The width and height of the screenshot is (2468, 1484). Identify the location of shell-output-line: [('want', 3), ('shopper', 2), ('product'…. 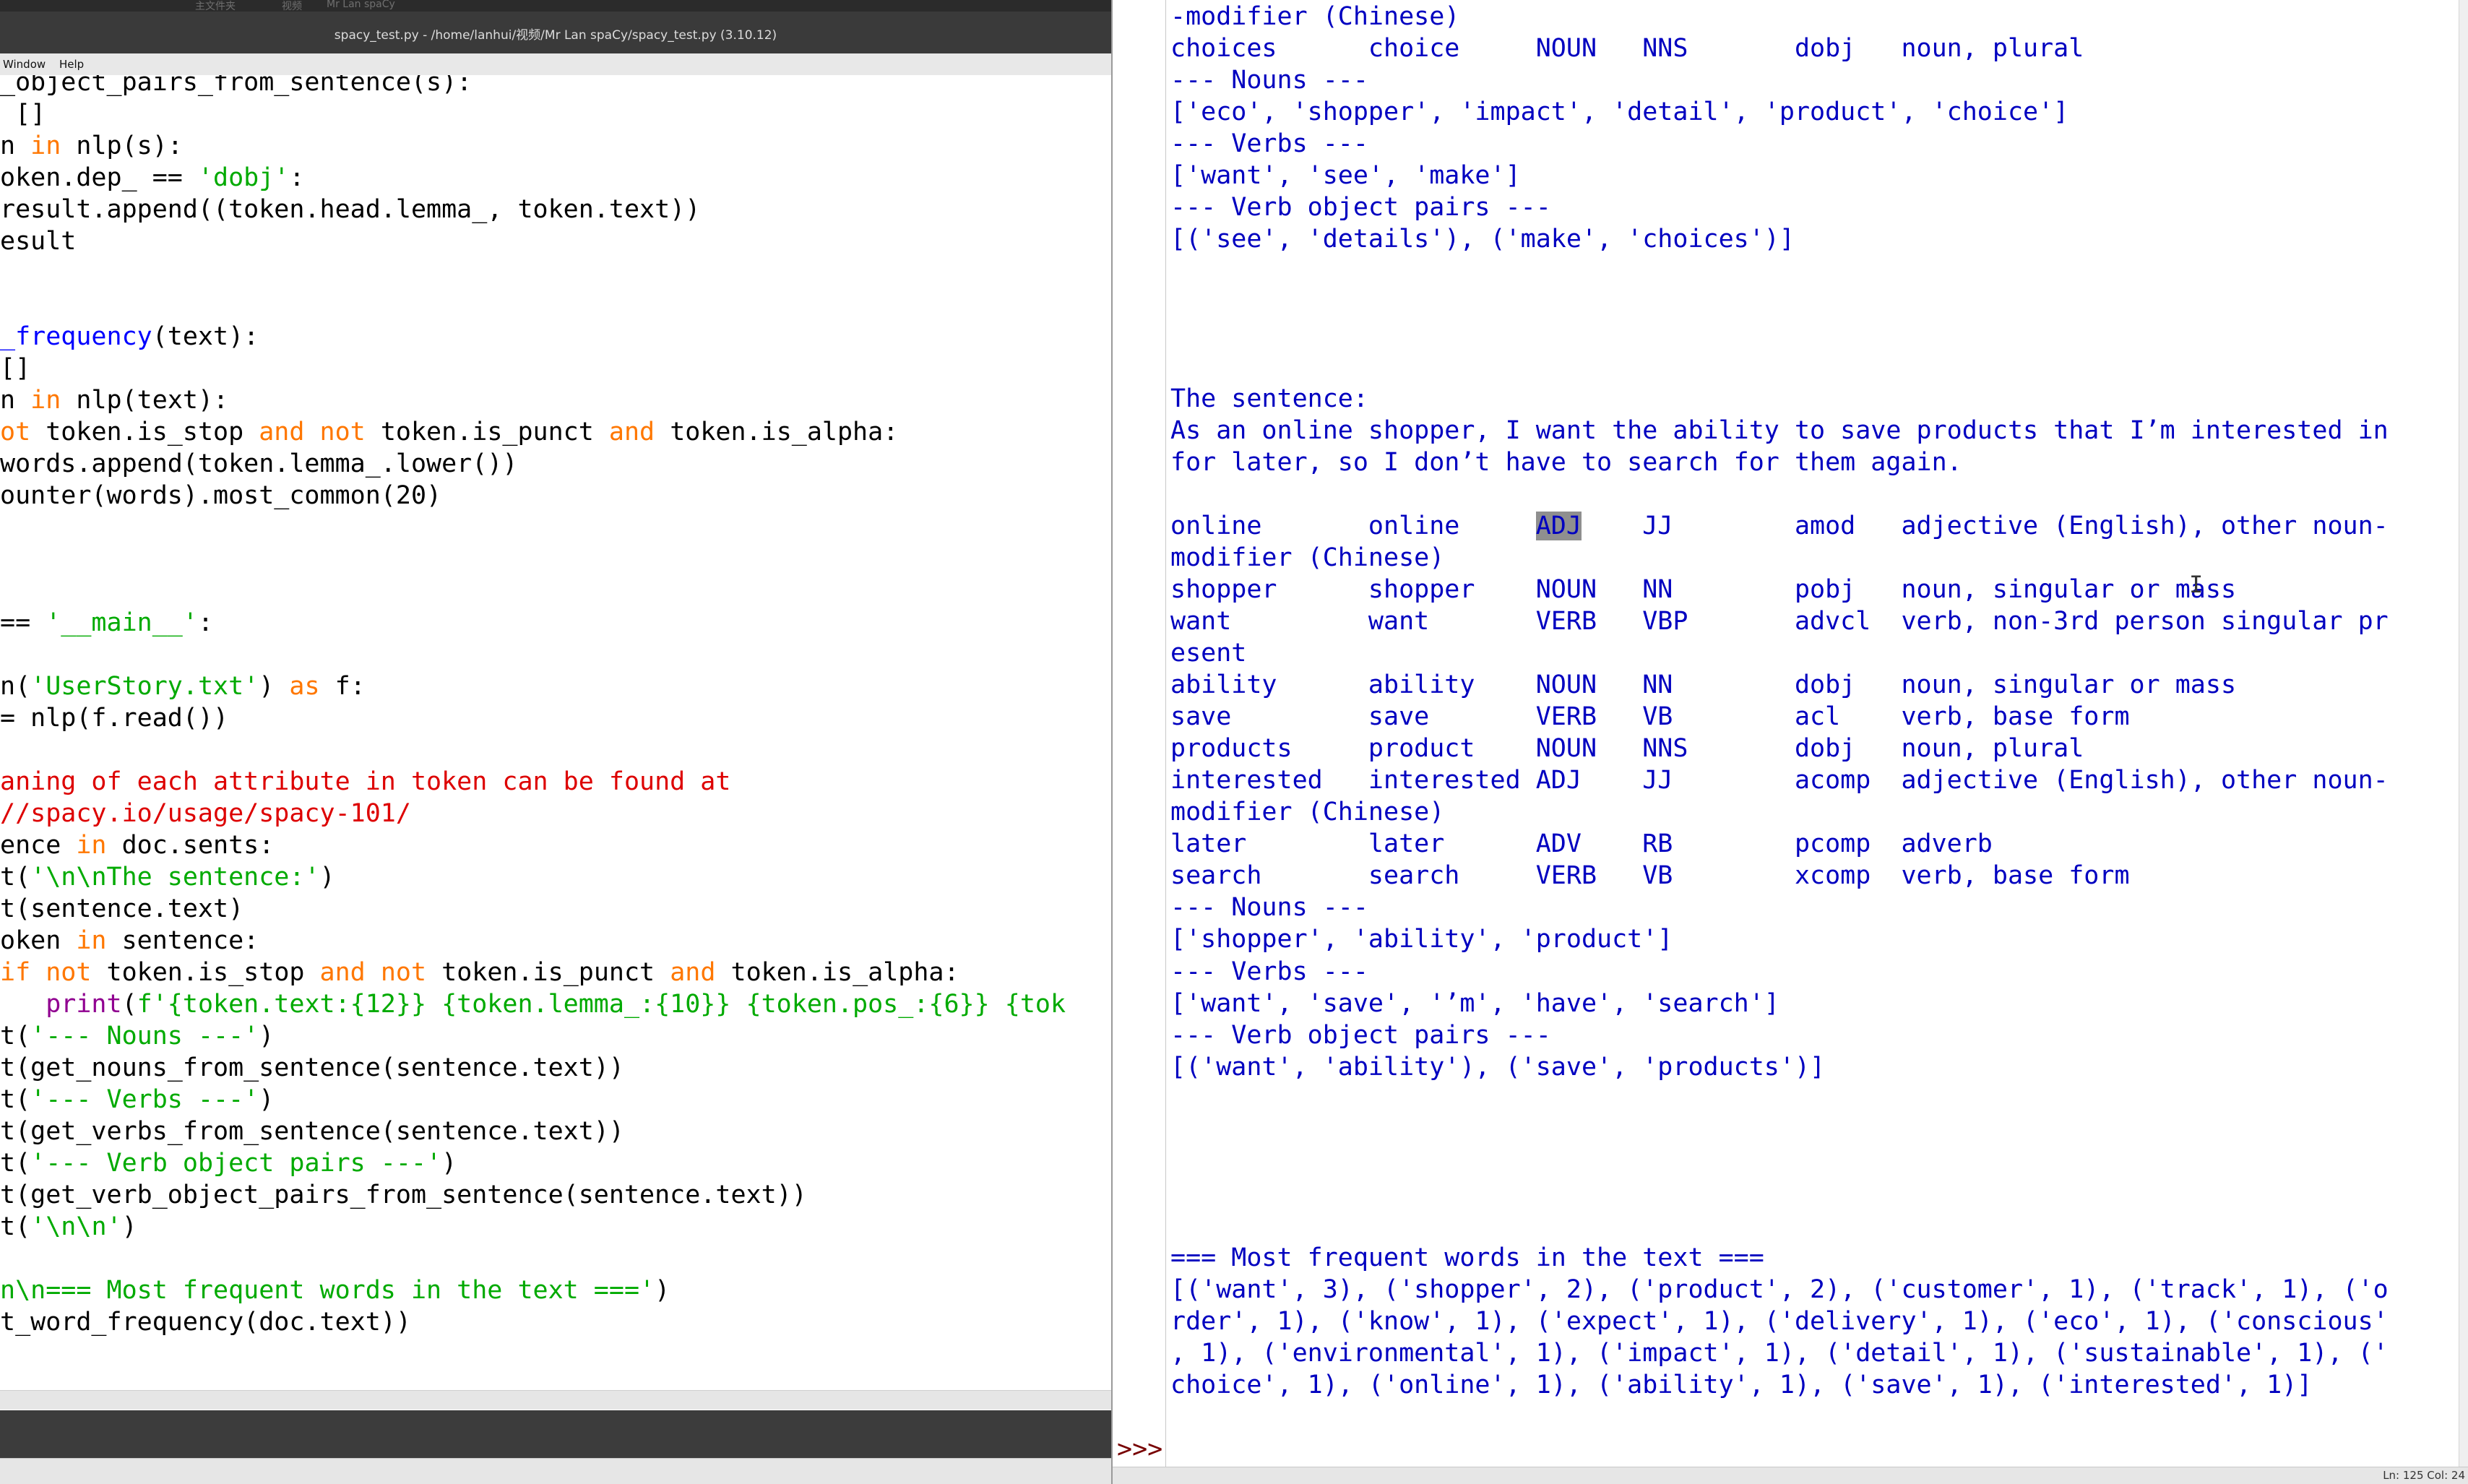
(1779, 1289).